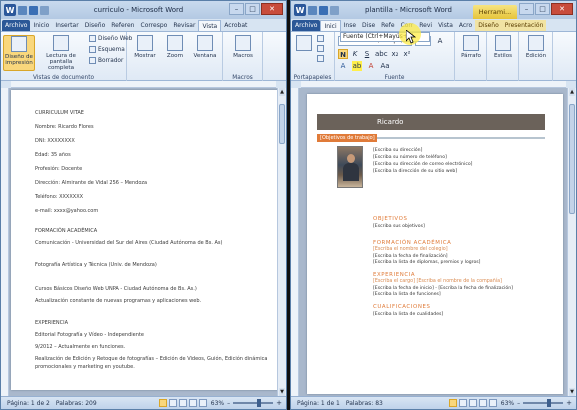  I want to click on zoom-slider, so click(543, 403).